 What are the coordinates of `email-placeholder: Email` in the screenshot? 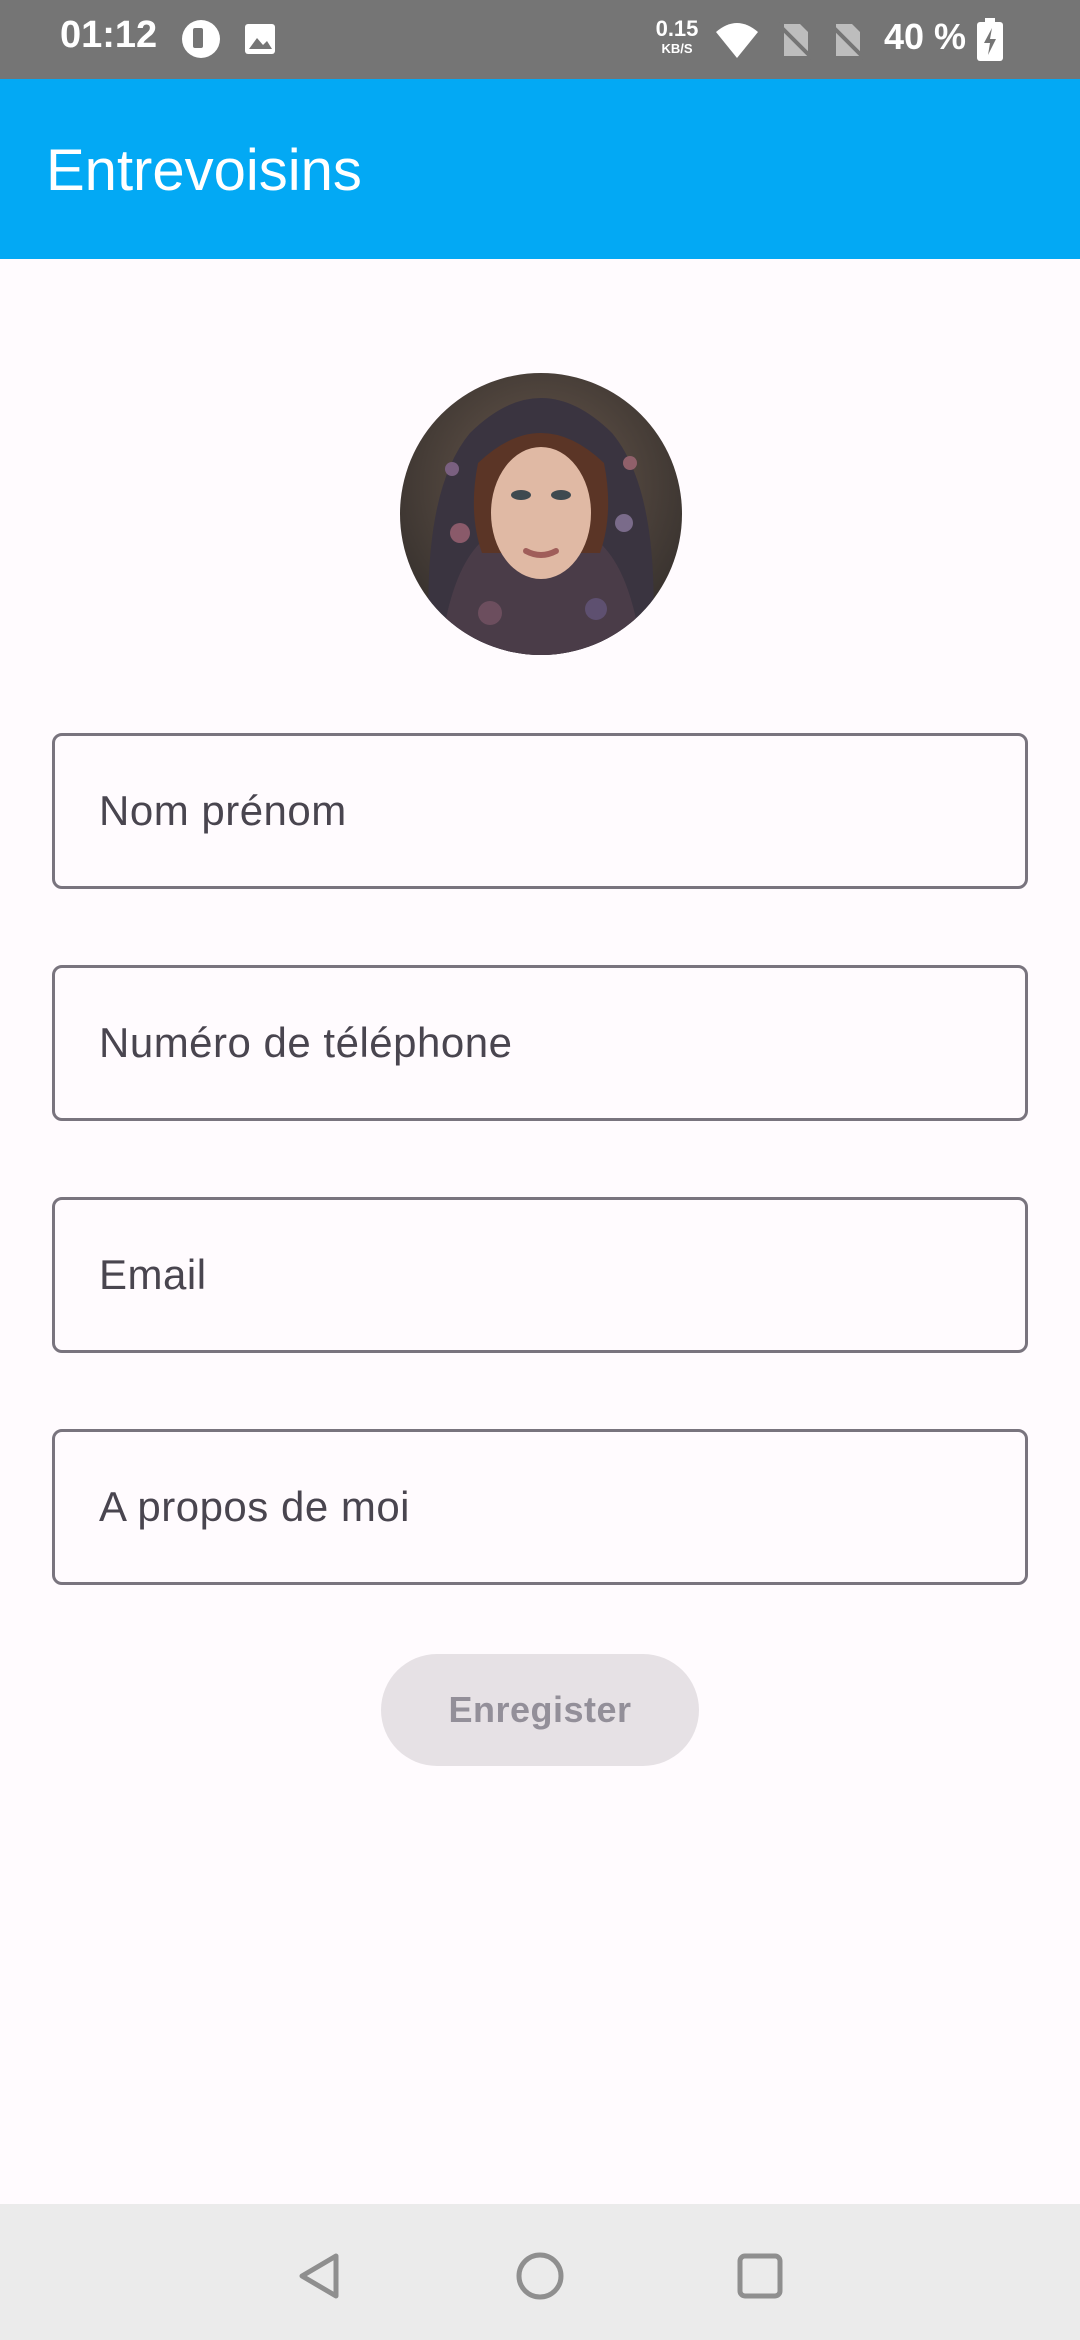 It's located at (153, 1274).